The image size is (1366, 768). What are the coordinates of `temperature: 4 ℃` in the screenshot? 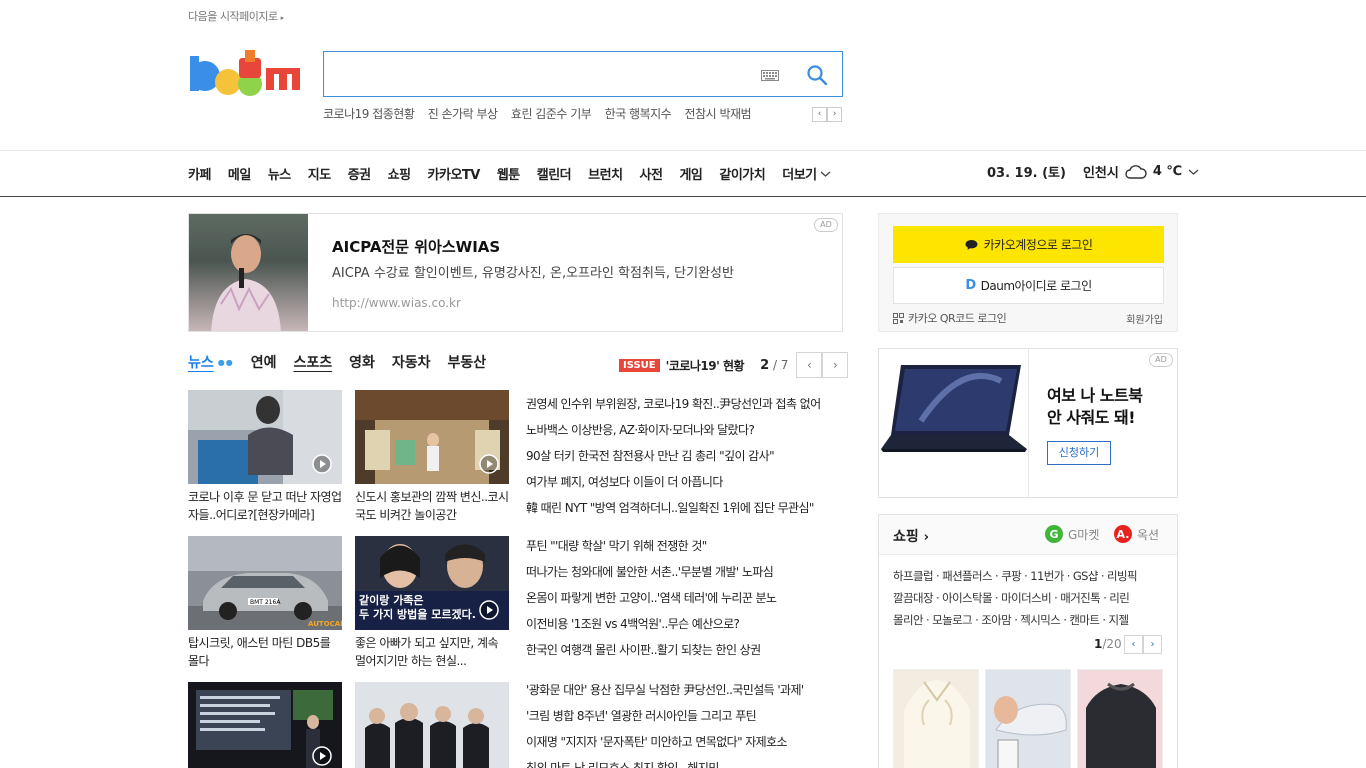 It's located at (1167, 171).